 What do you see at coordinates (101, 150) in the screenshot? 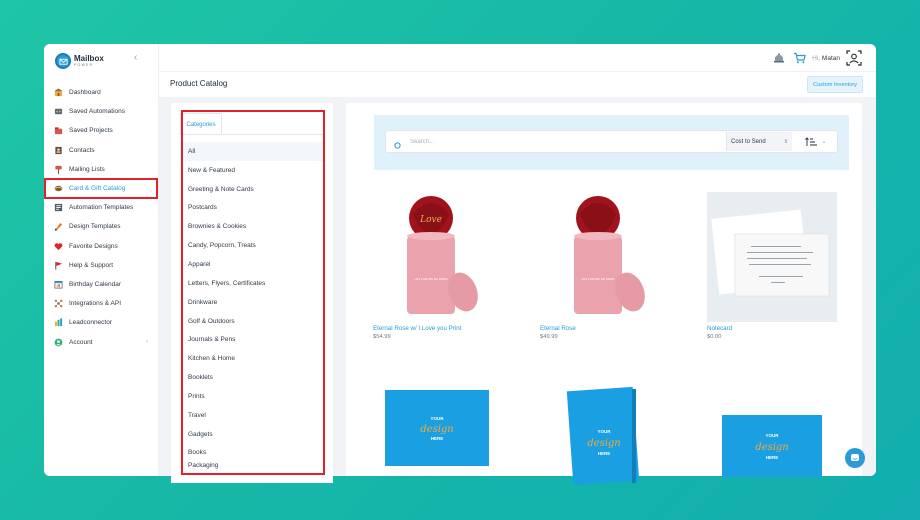
I see `sidebar-item-contacts: Contacts` at bounding box center [101, 150].